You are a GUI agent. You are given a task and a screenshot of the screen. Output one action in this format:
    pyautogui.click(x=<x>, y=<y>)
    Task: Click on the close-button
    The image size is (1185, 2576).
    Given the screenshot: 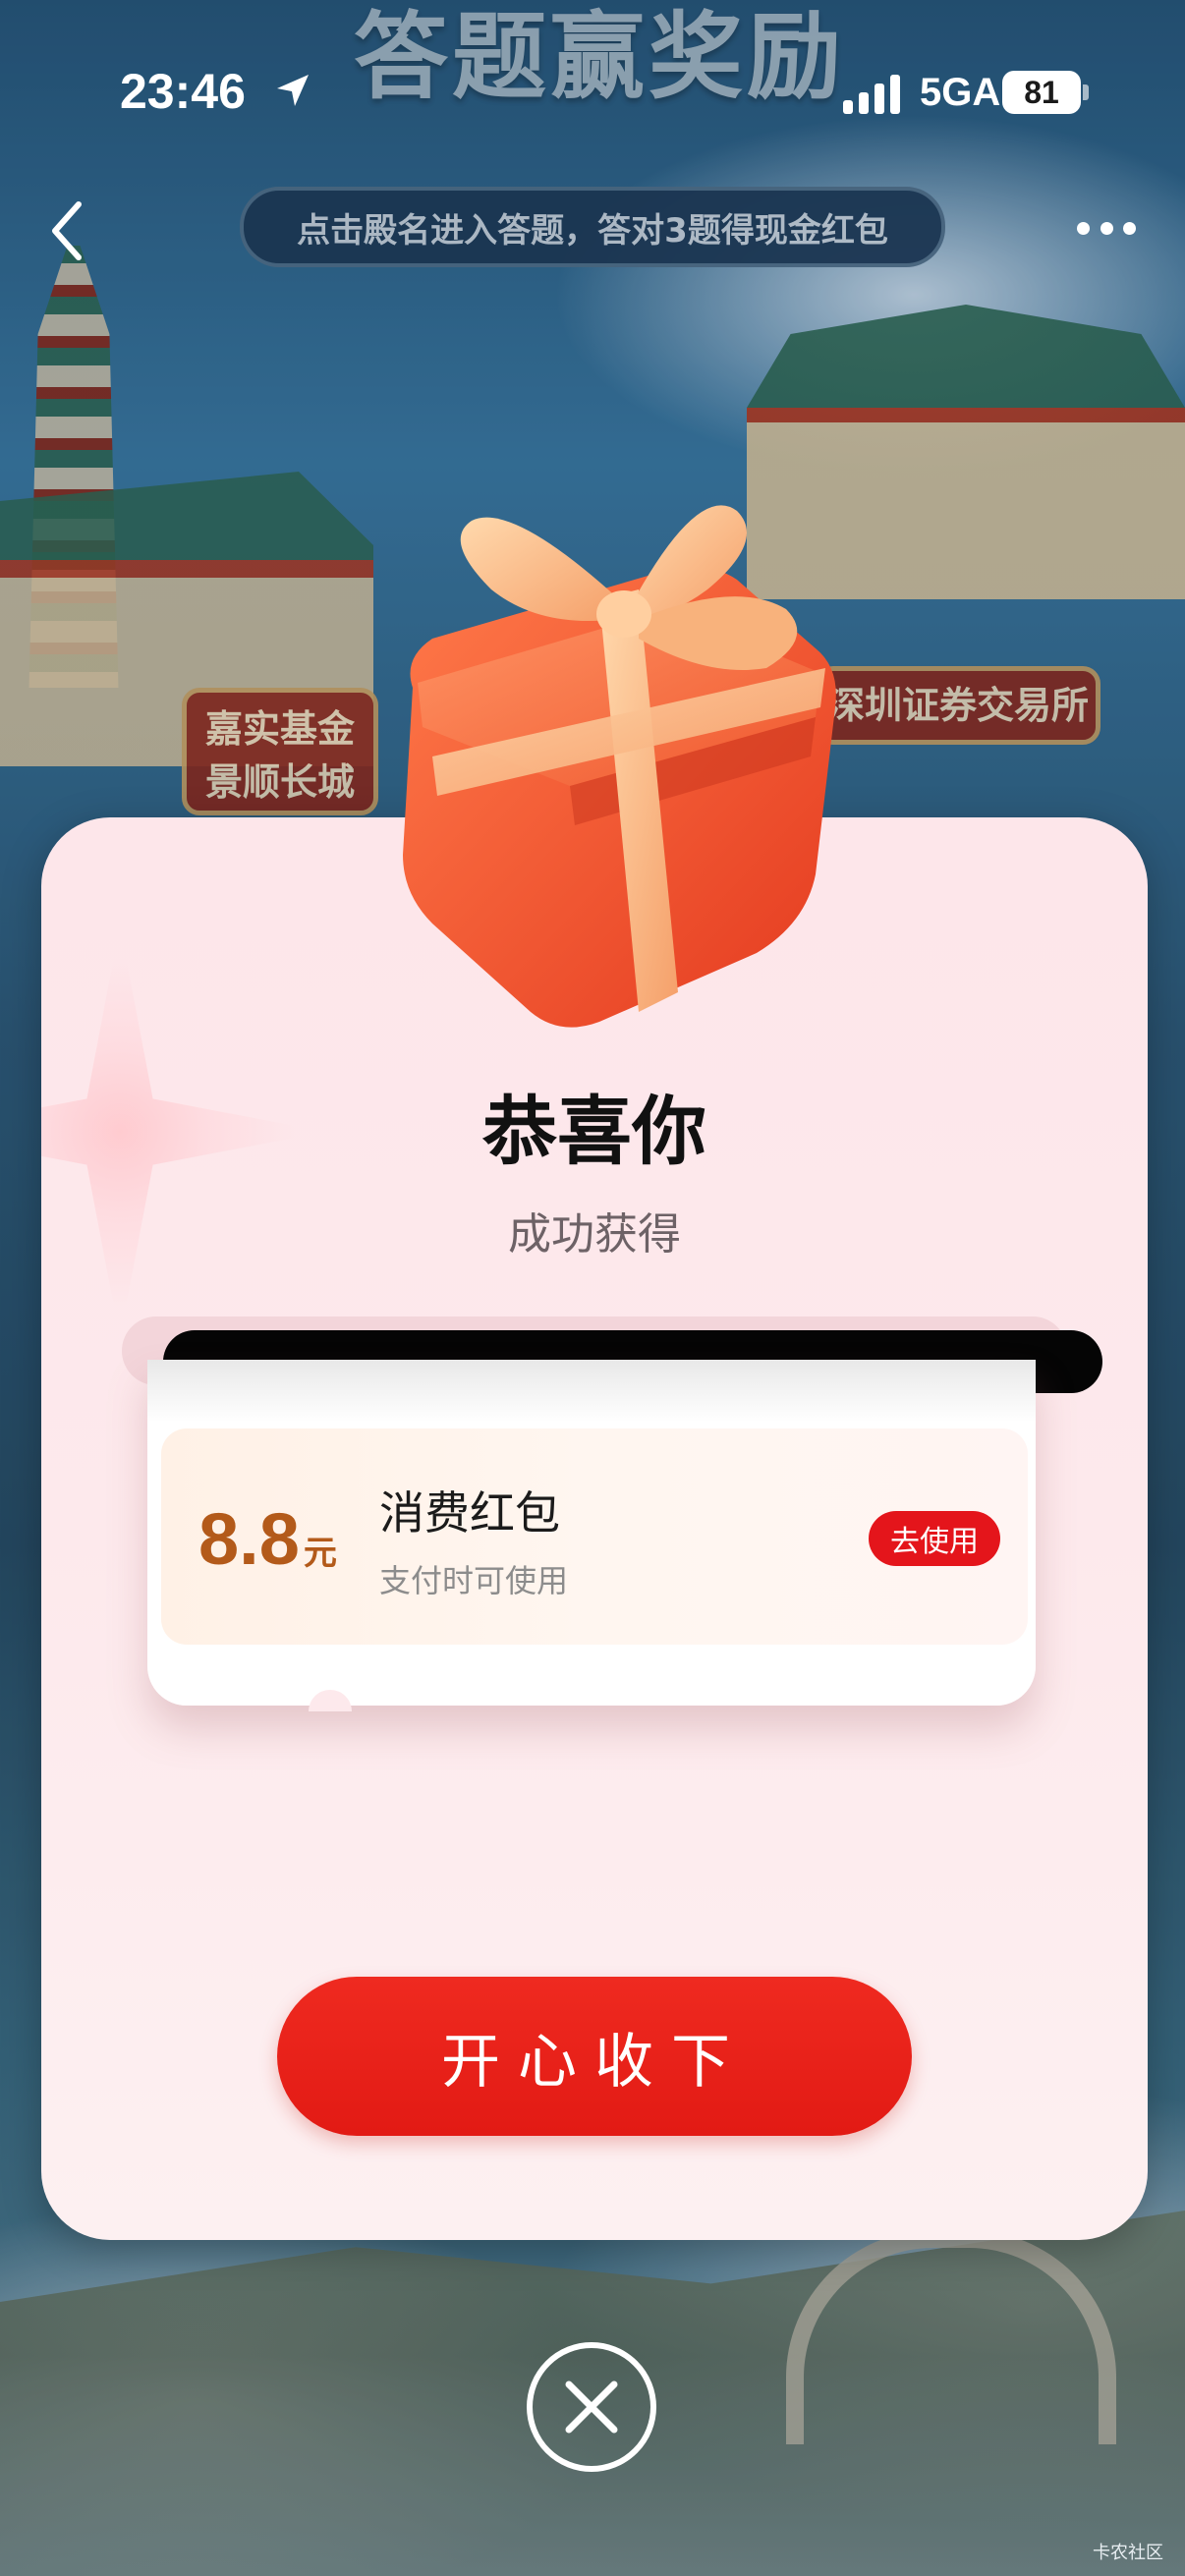 What is the action you would take?
    pyautogui.click(x=592, y=2407)
    